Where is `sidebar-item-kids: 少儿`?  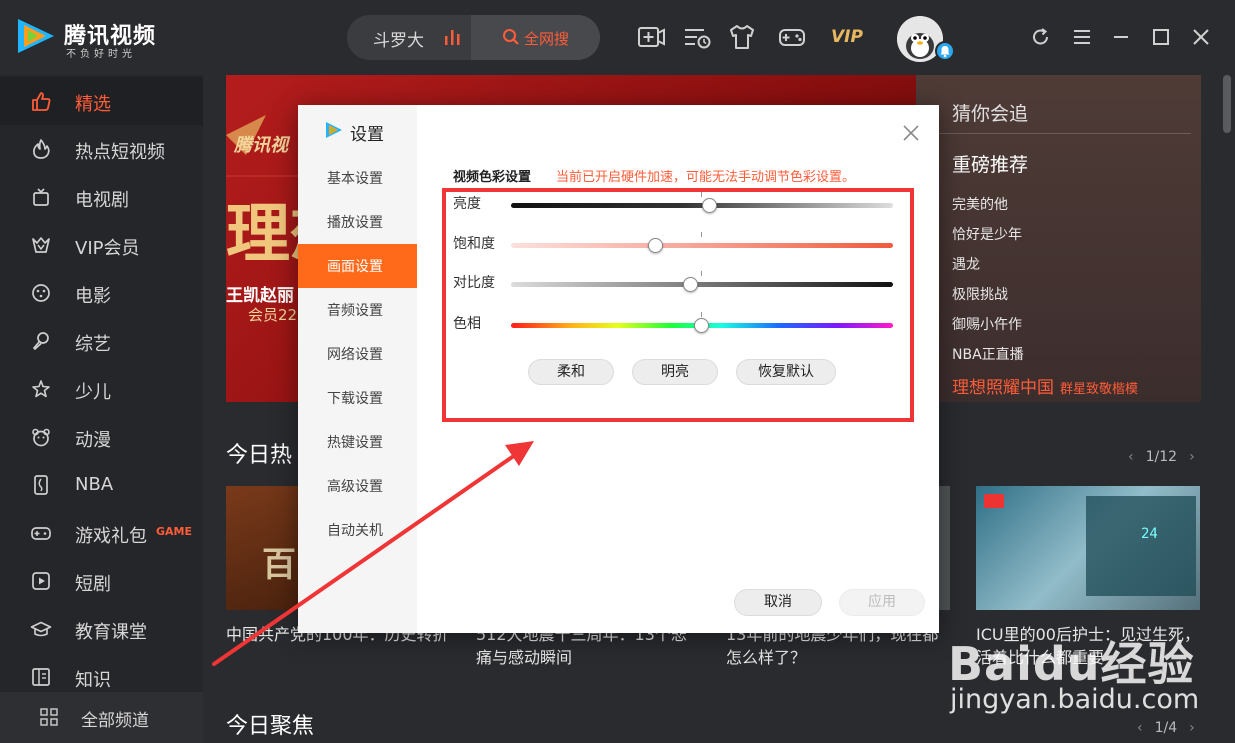 sidebar-item-kids: 少儿 is located at coordinates (101, 389).